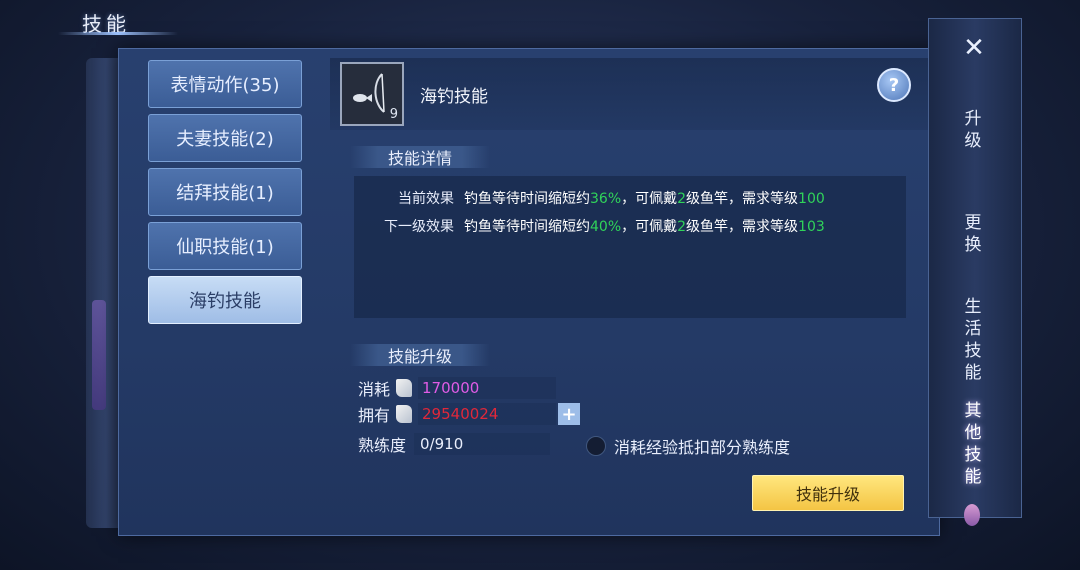 The width and height of the screenshot is (1080, 570). Describe the element at coordinates (419, 227) in the screenshot. I see `next-effect-label: 下一级效果` at that location.